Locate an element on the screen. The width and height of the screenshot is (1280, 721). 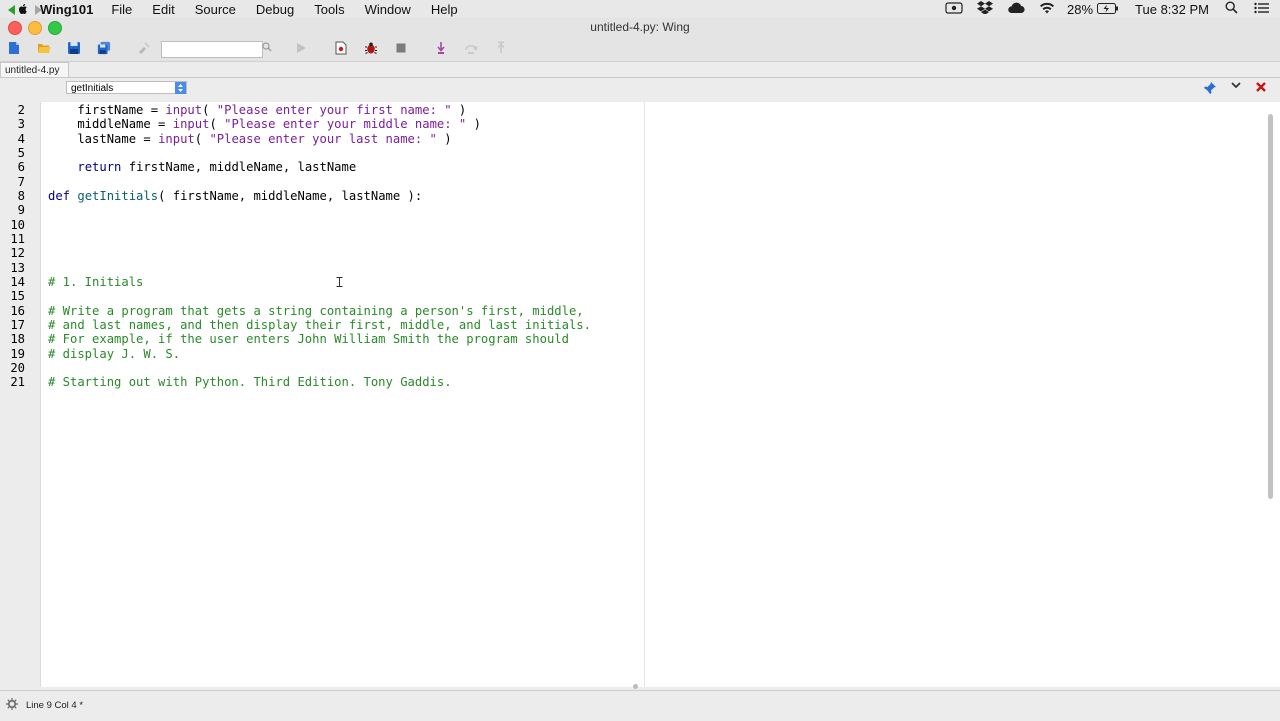
right-margin-guide is located at coordinates (644, 394).